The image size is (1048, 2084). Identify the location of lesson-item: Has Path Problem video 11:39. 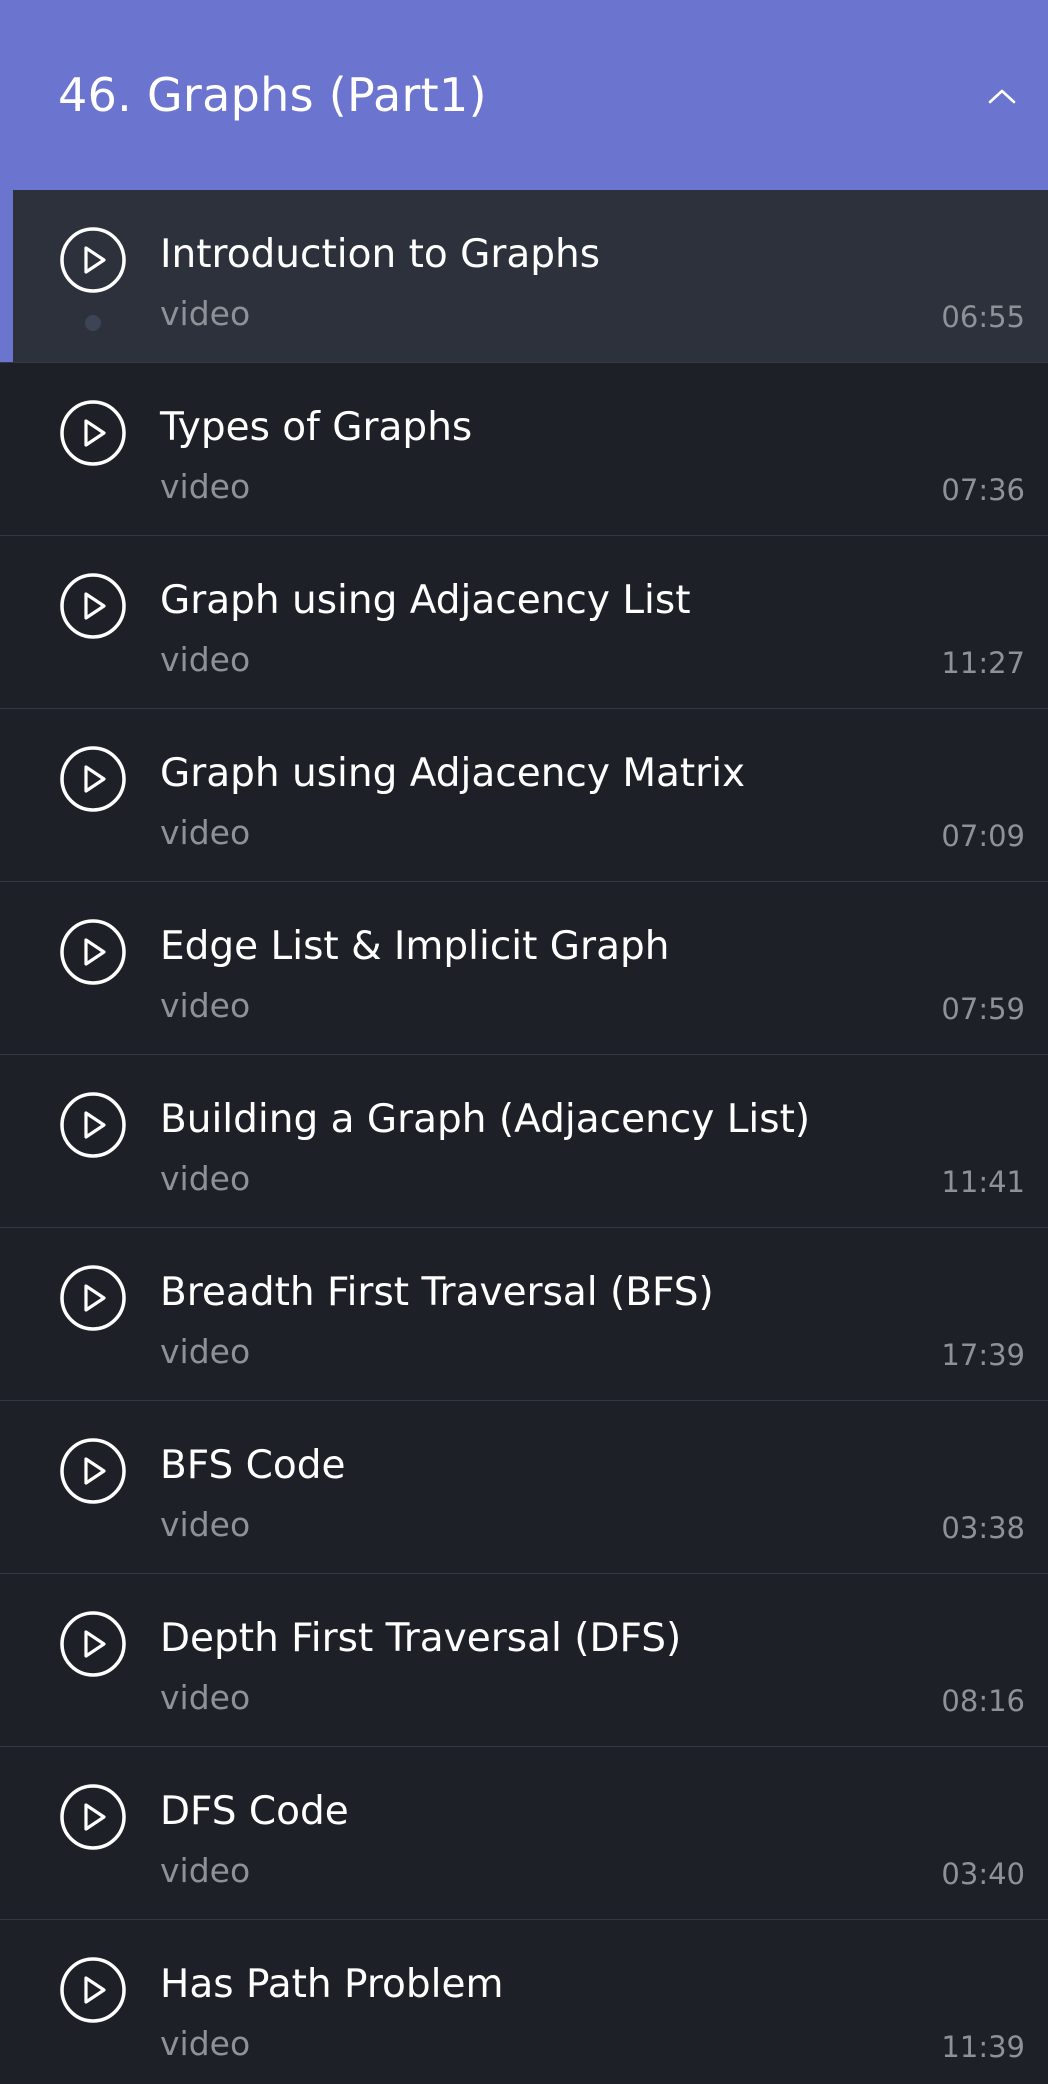
(524, 2002).